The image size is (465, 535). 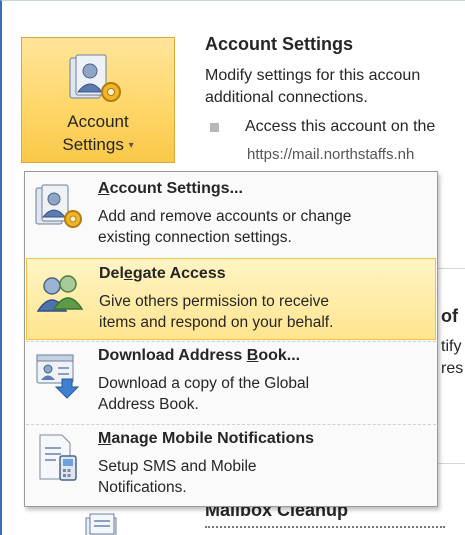 What do you see at coordinates (449, 316) in the screenshot?
I see `background-heading-fragment: of` at bounding box center [449, 316].